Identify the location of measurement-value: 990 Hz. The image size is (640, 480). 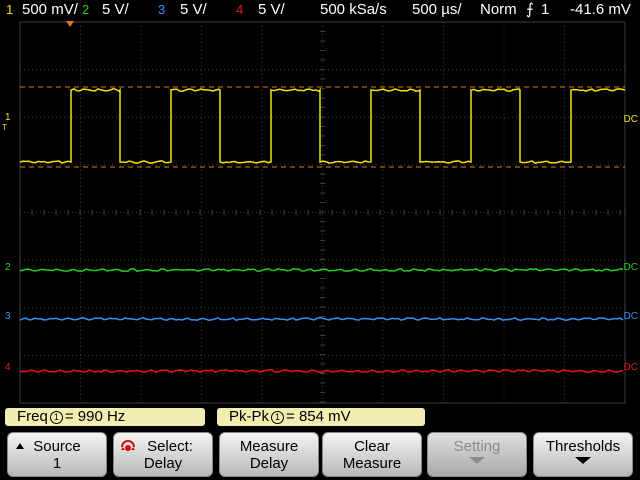
(101, 416).